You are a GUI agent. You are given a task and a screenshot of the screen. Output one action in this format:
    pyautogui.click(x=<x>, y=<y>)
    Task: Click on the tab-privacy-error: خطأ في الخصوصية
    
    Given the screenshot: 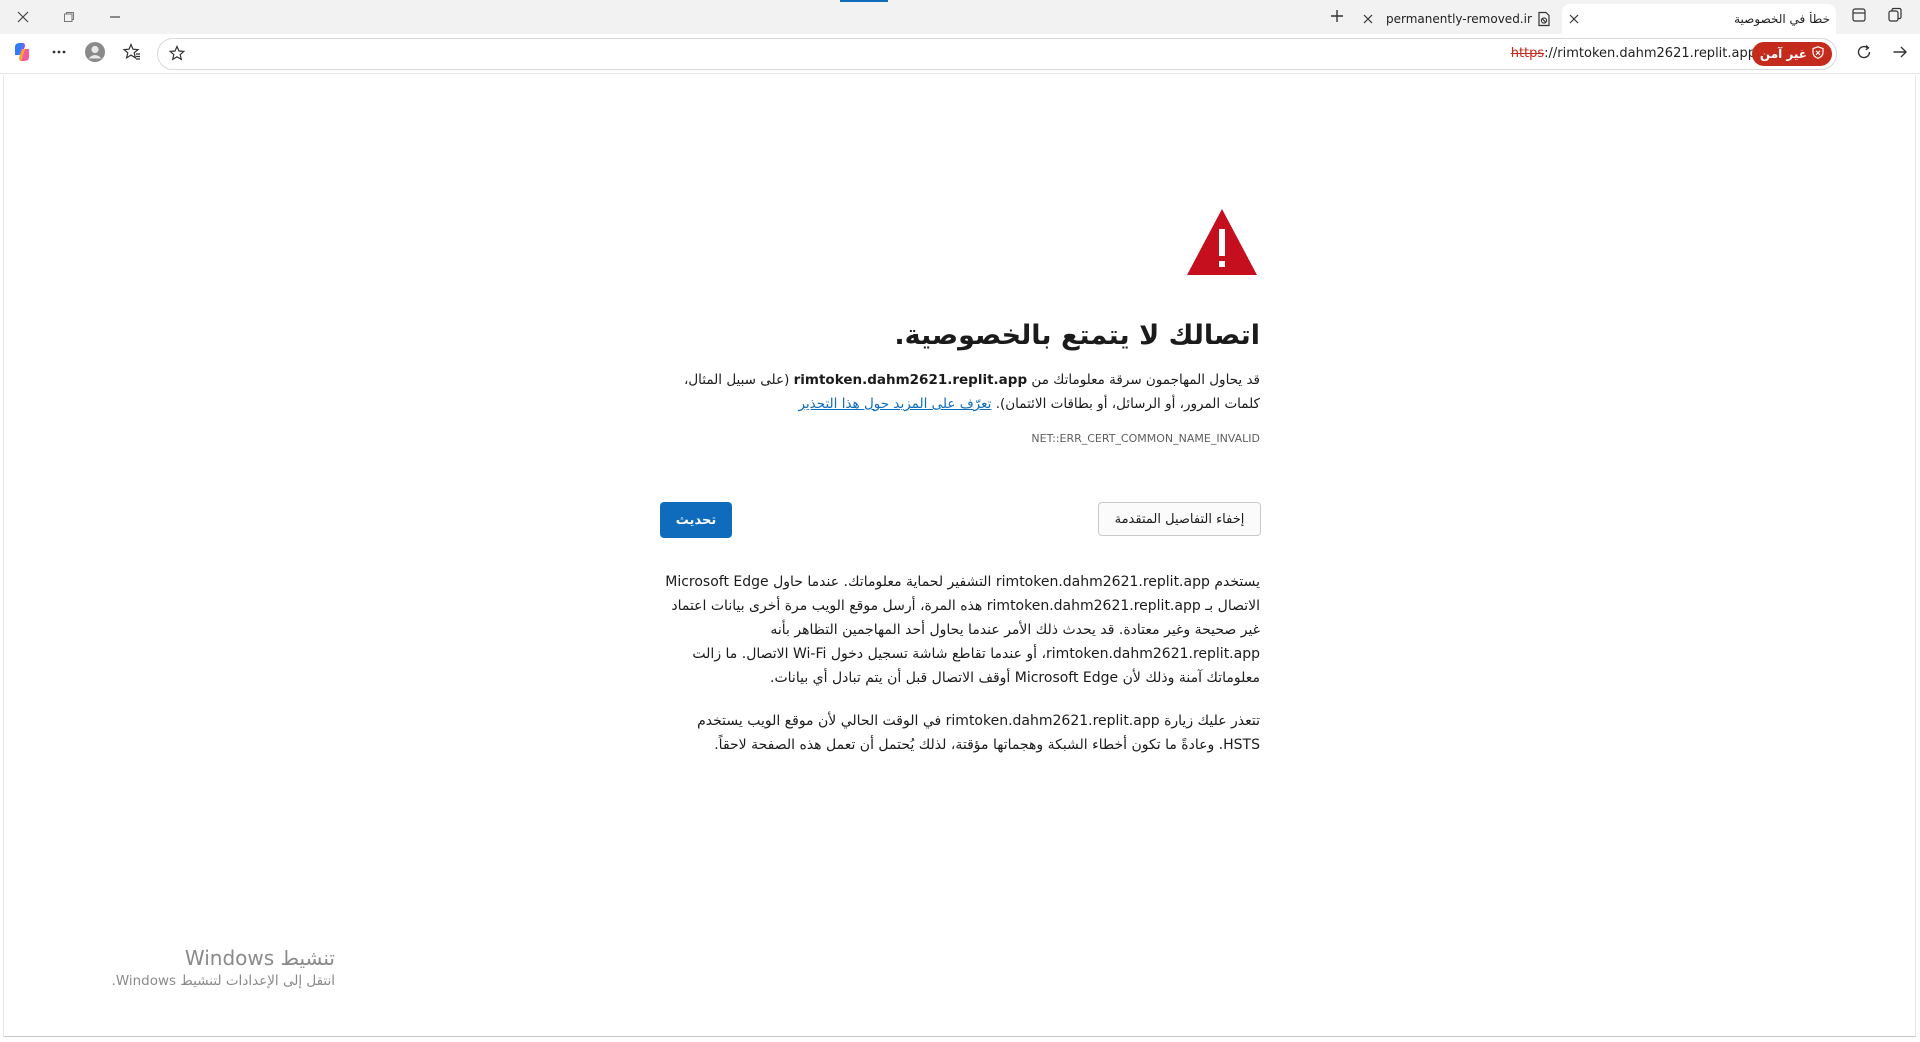 What is the action you would take?
    pyautogui.click(x=1699, y=19)
    